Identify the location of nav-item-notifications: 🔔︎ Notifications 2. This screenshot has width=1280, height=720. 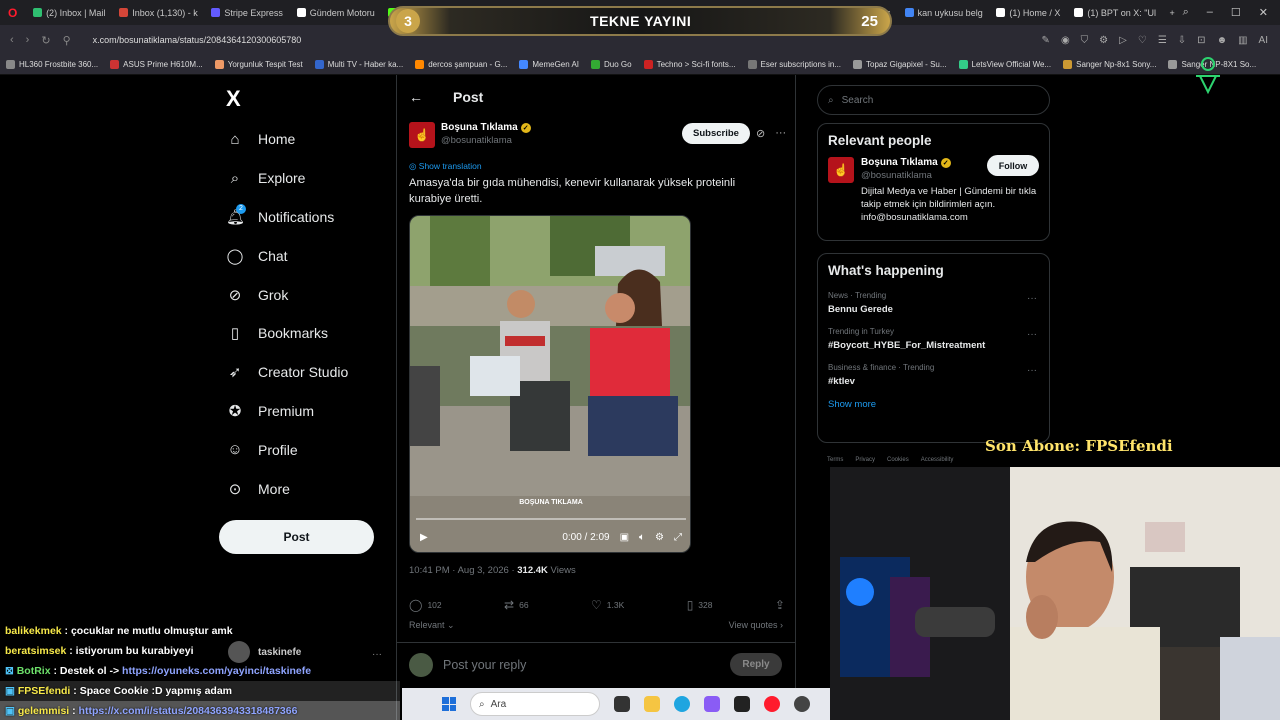
(287, 217).